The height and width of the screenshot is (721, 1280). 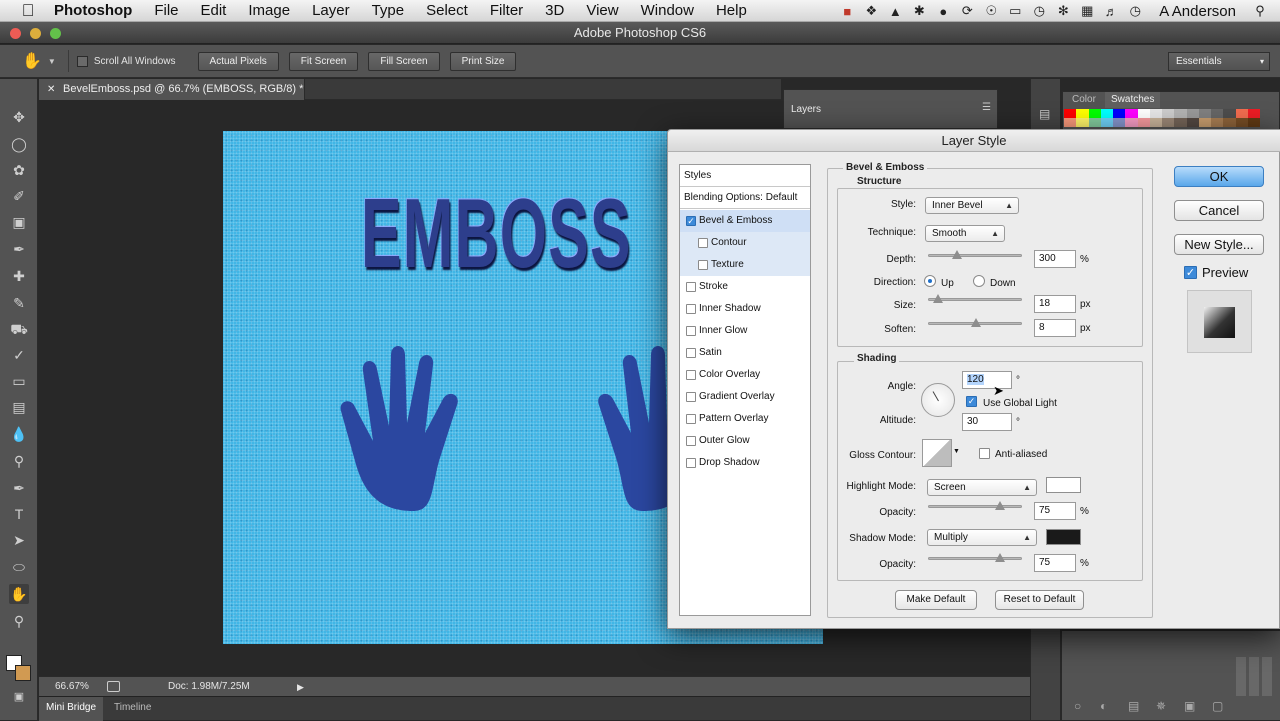 What do you see at coordinates (745, 243) in the screenshot?
I see `style-item-contour: Contour` at bounding box center [745, 243].